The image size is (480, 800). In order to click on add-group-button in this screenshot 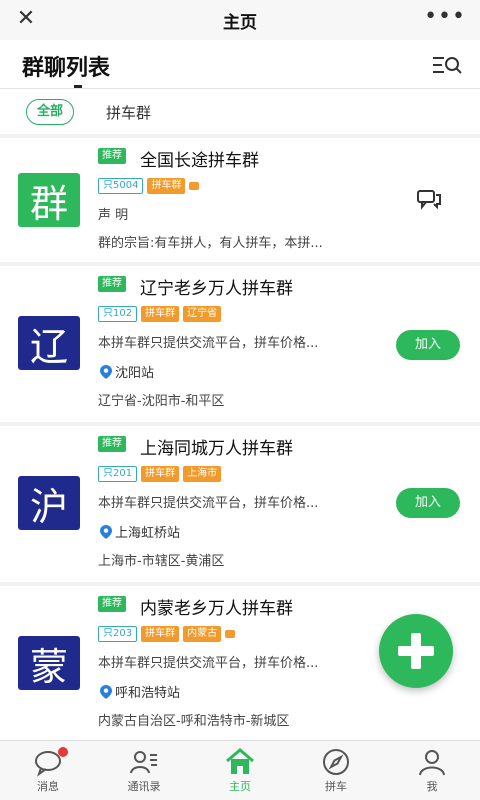, I will do `click(416, 651)`.